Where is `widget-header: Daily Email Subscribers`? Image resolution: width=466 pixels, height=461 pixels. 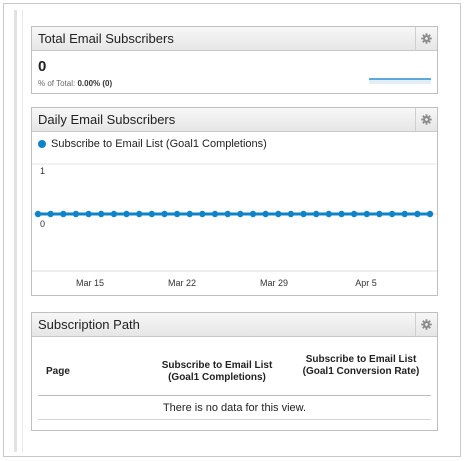
widget-header: Daily Email Subscribers is located at coordinates (234, 120).